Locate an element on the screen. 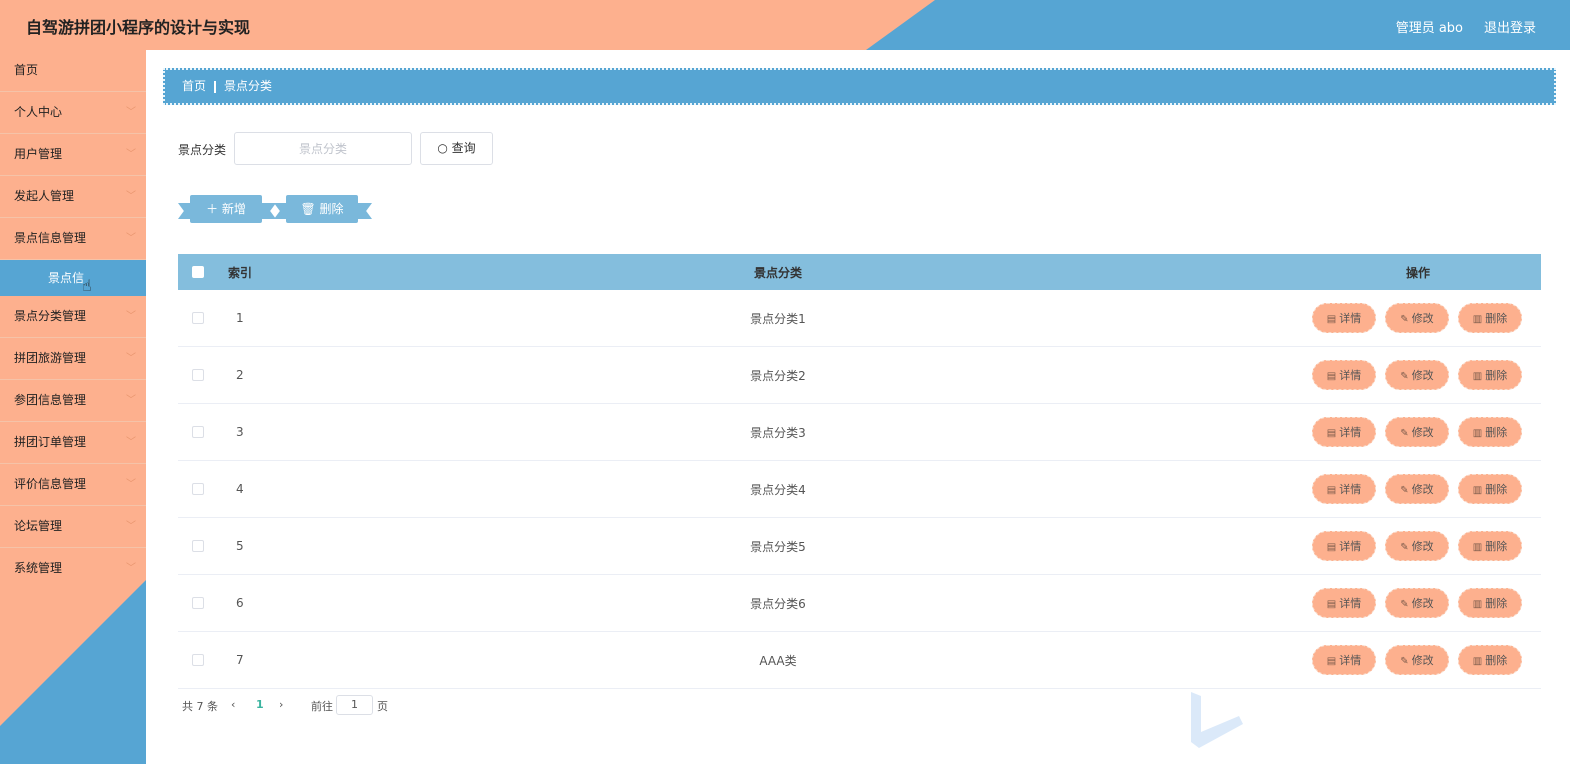 The image size is (1570, 764). sidebar-item-group-tours: 拼团旅游管理 ﹀ is located at coordinates (73, 359).